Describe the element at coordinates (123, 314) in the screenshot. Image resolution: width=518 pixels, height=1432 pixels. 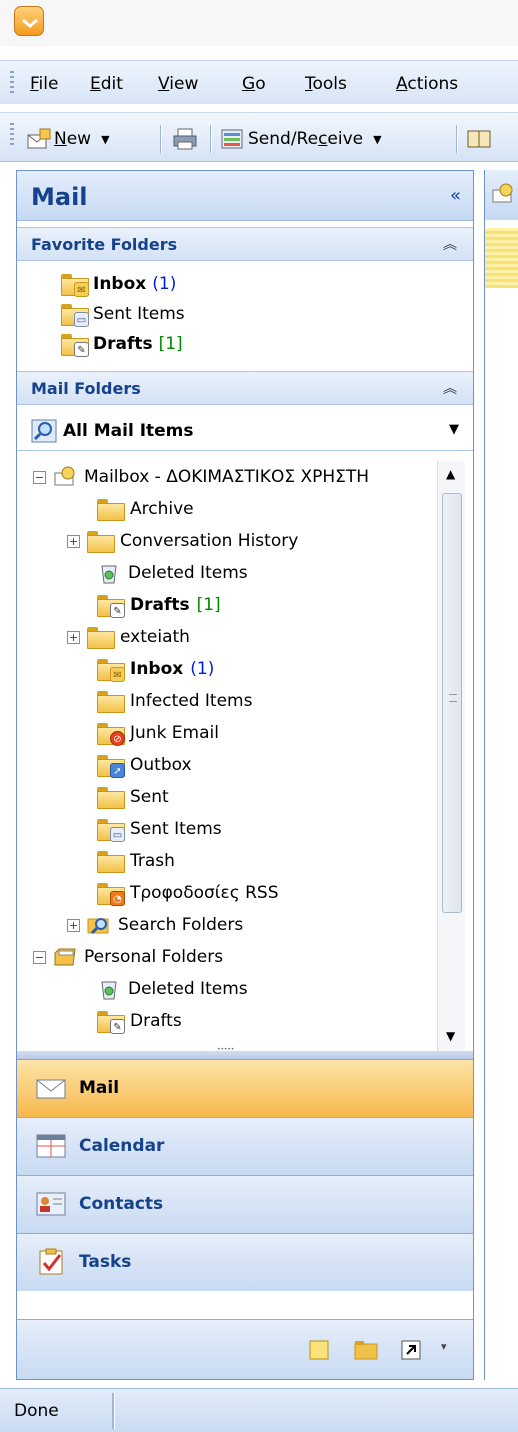
I see `favorite-folder-sent-items: ▭ Sent Items` at that location.